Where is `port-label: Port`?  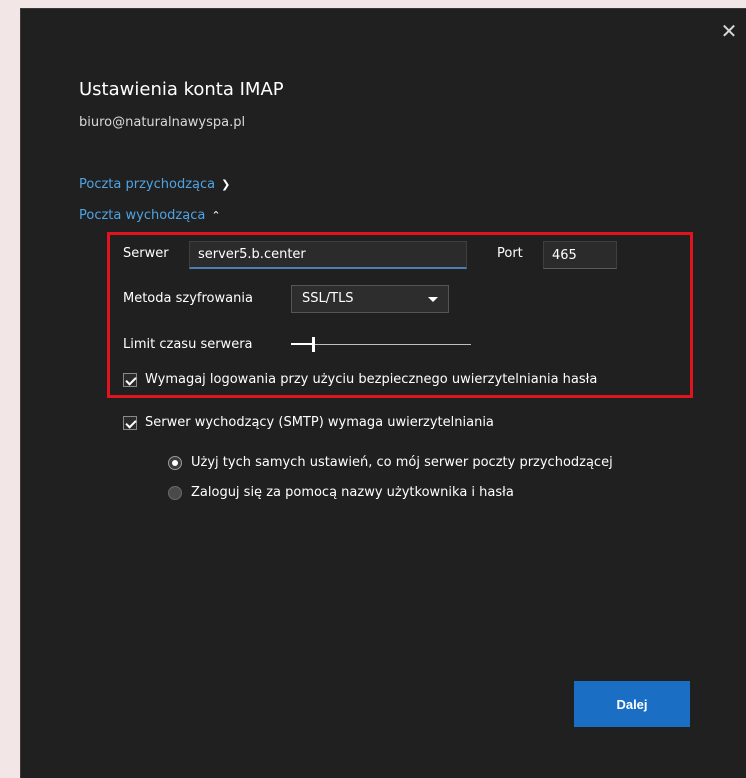 port-label: Port is located at coordinates (510, 253).